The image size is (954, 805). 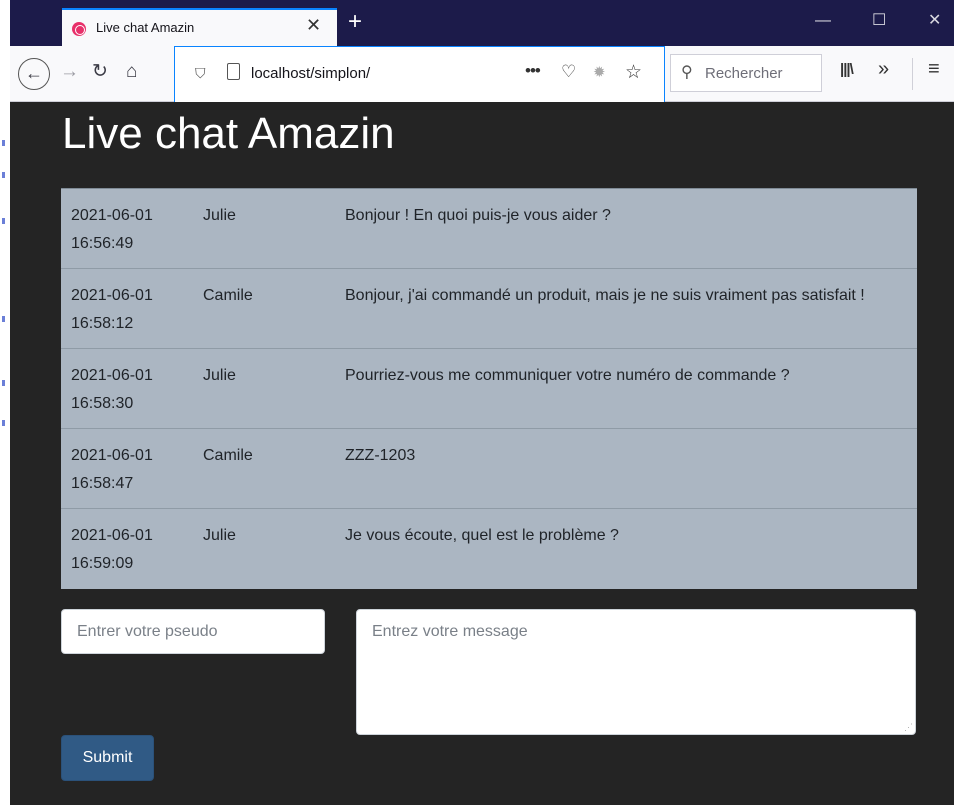 I want to click on message-timestamp: 2021-06-01 16:58:12, so click(x=132, y=309).